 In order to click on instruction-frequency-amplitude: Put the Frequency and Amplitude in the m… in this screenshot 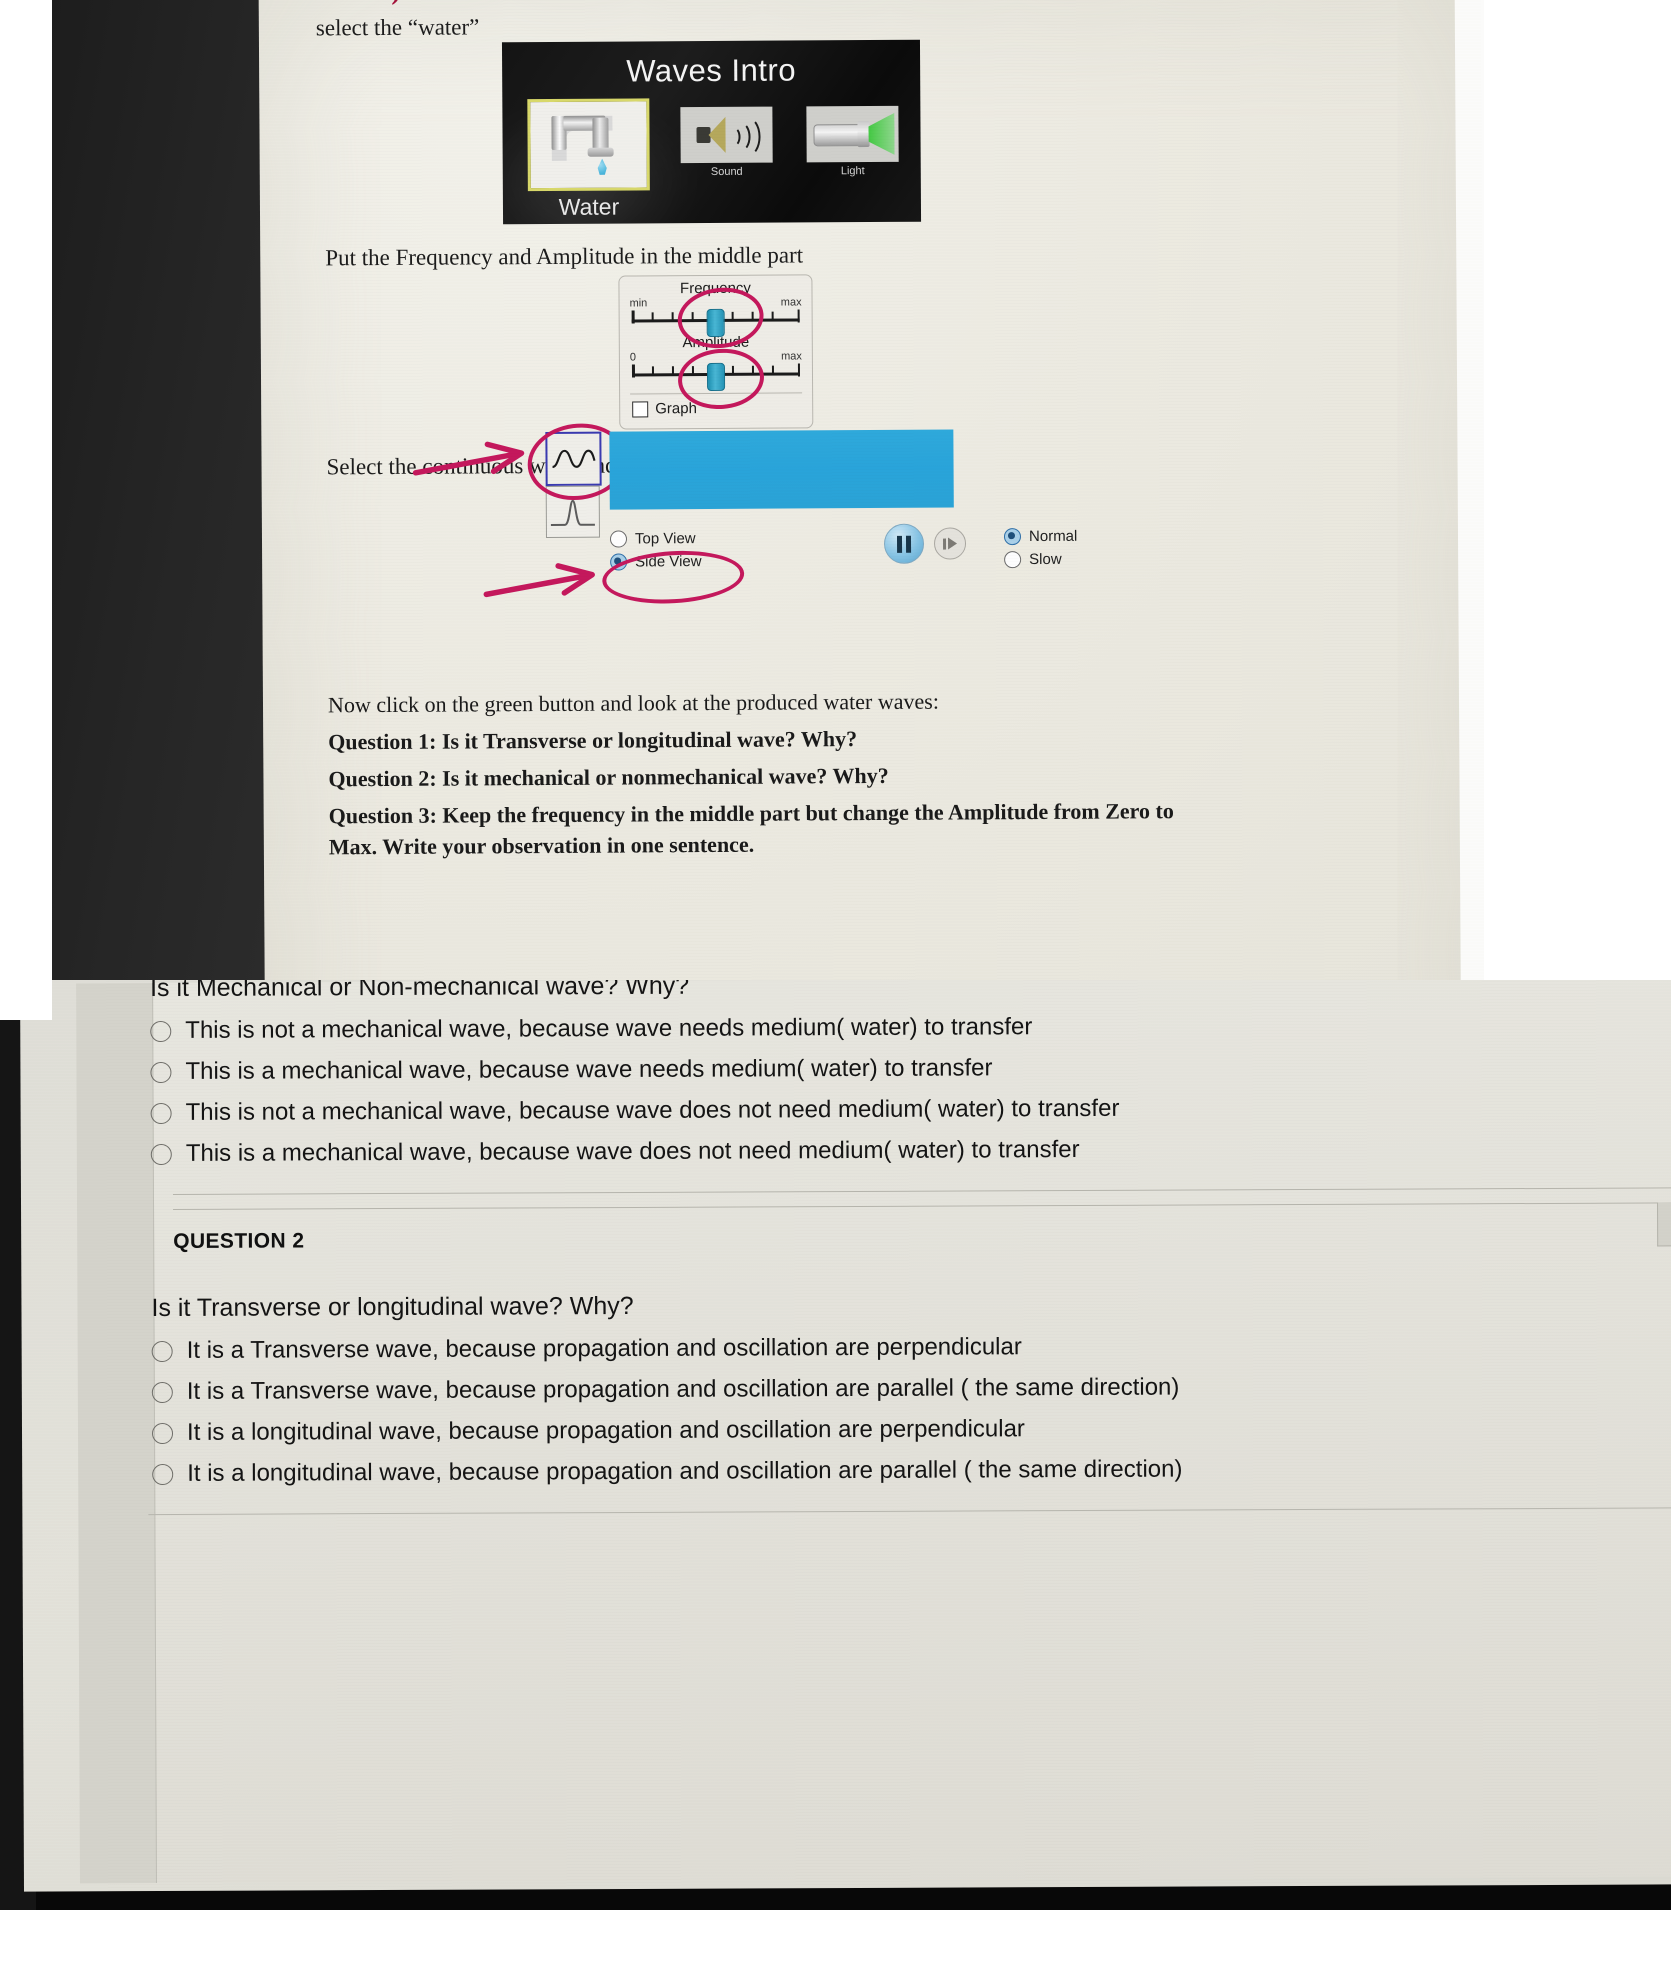, I will do `click(564, 256)`.